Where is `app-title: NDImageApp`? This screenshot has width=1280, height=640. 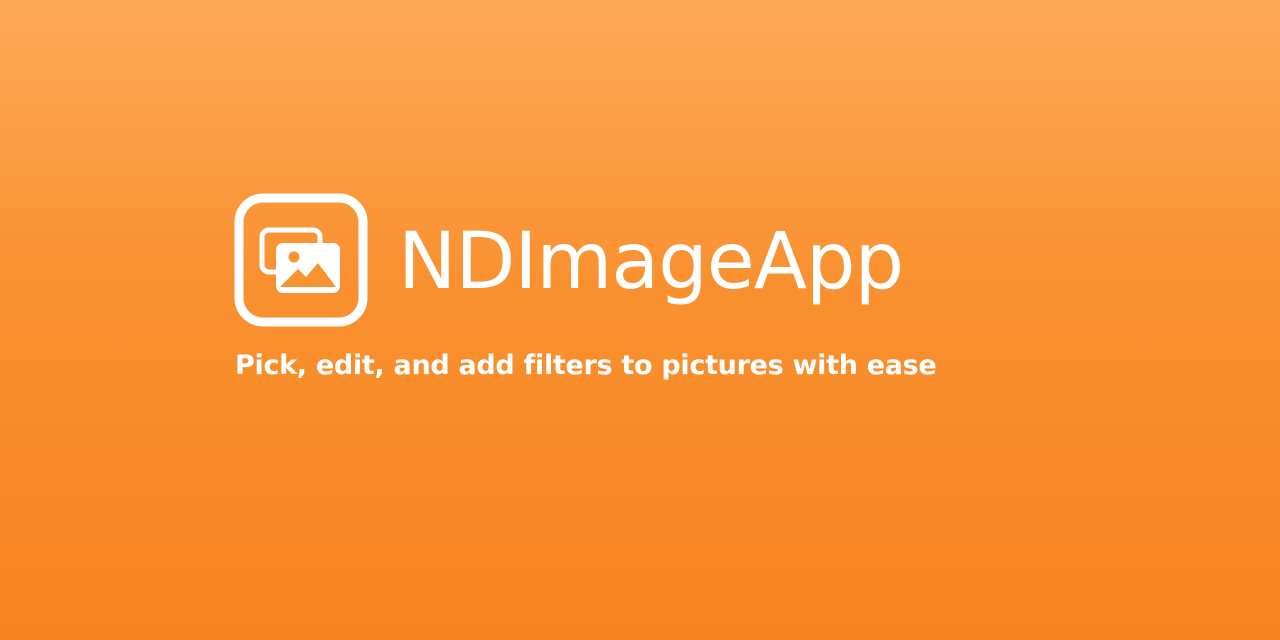
app-title: NDImageApp is located at coordinates (651, 262).